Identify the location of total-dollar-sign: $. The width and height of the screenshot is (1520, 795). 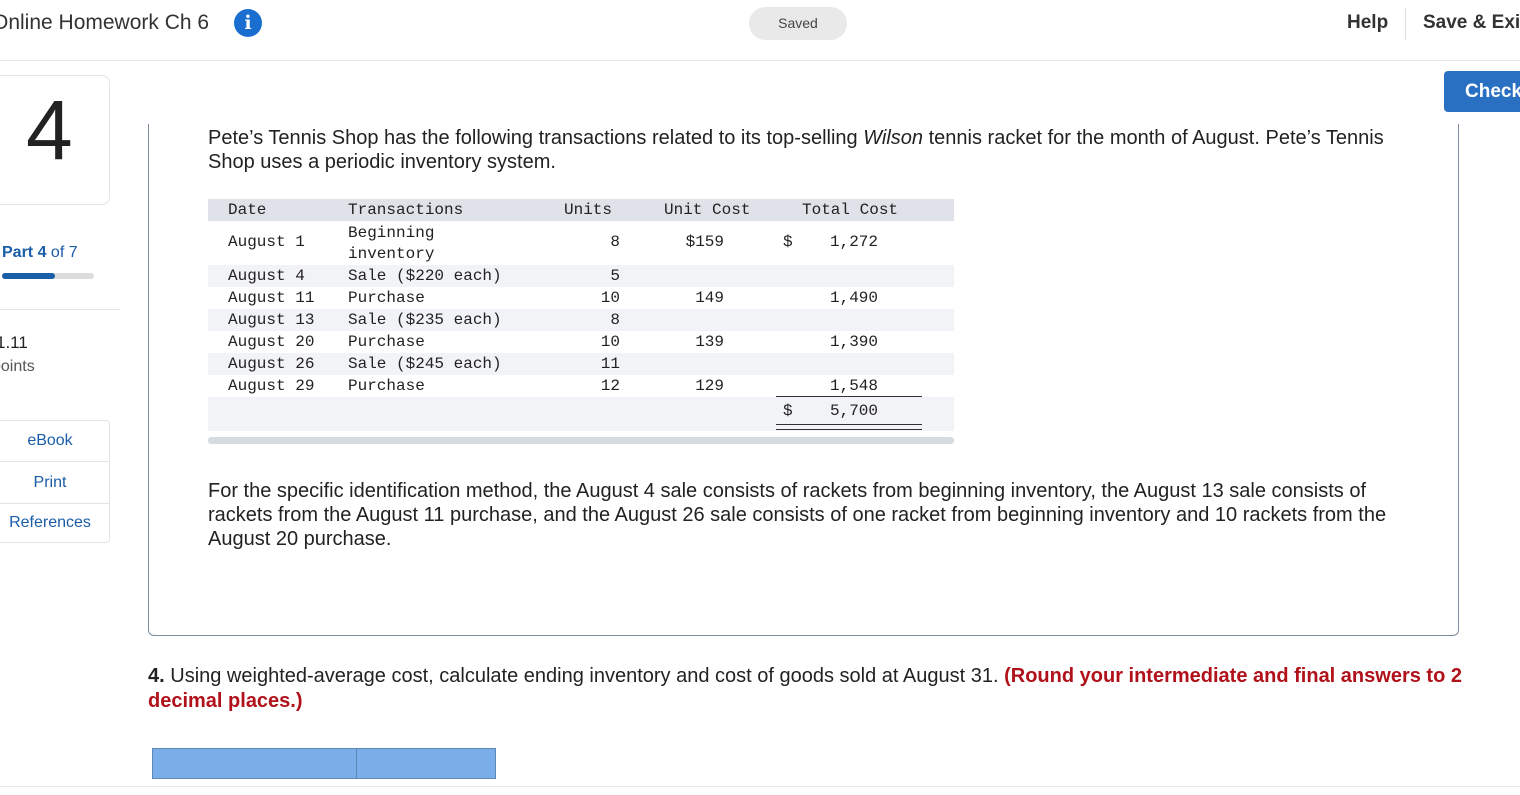
(788, 411).